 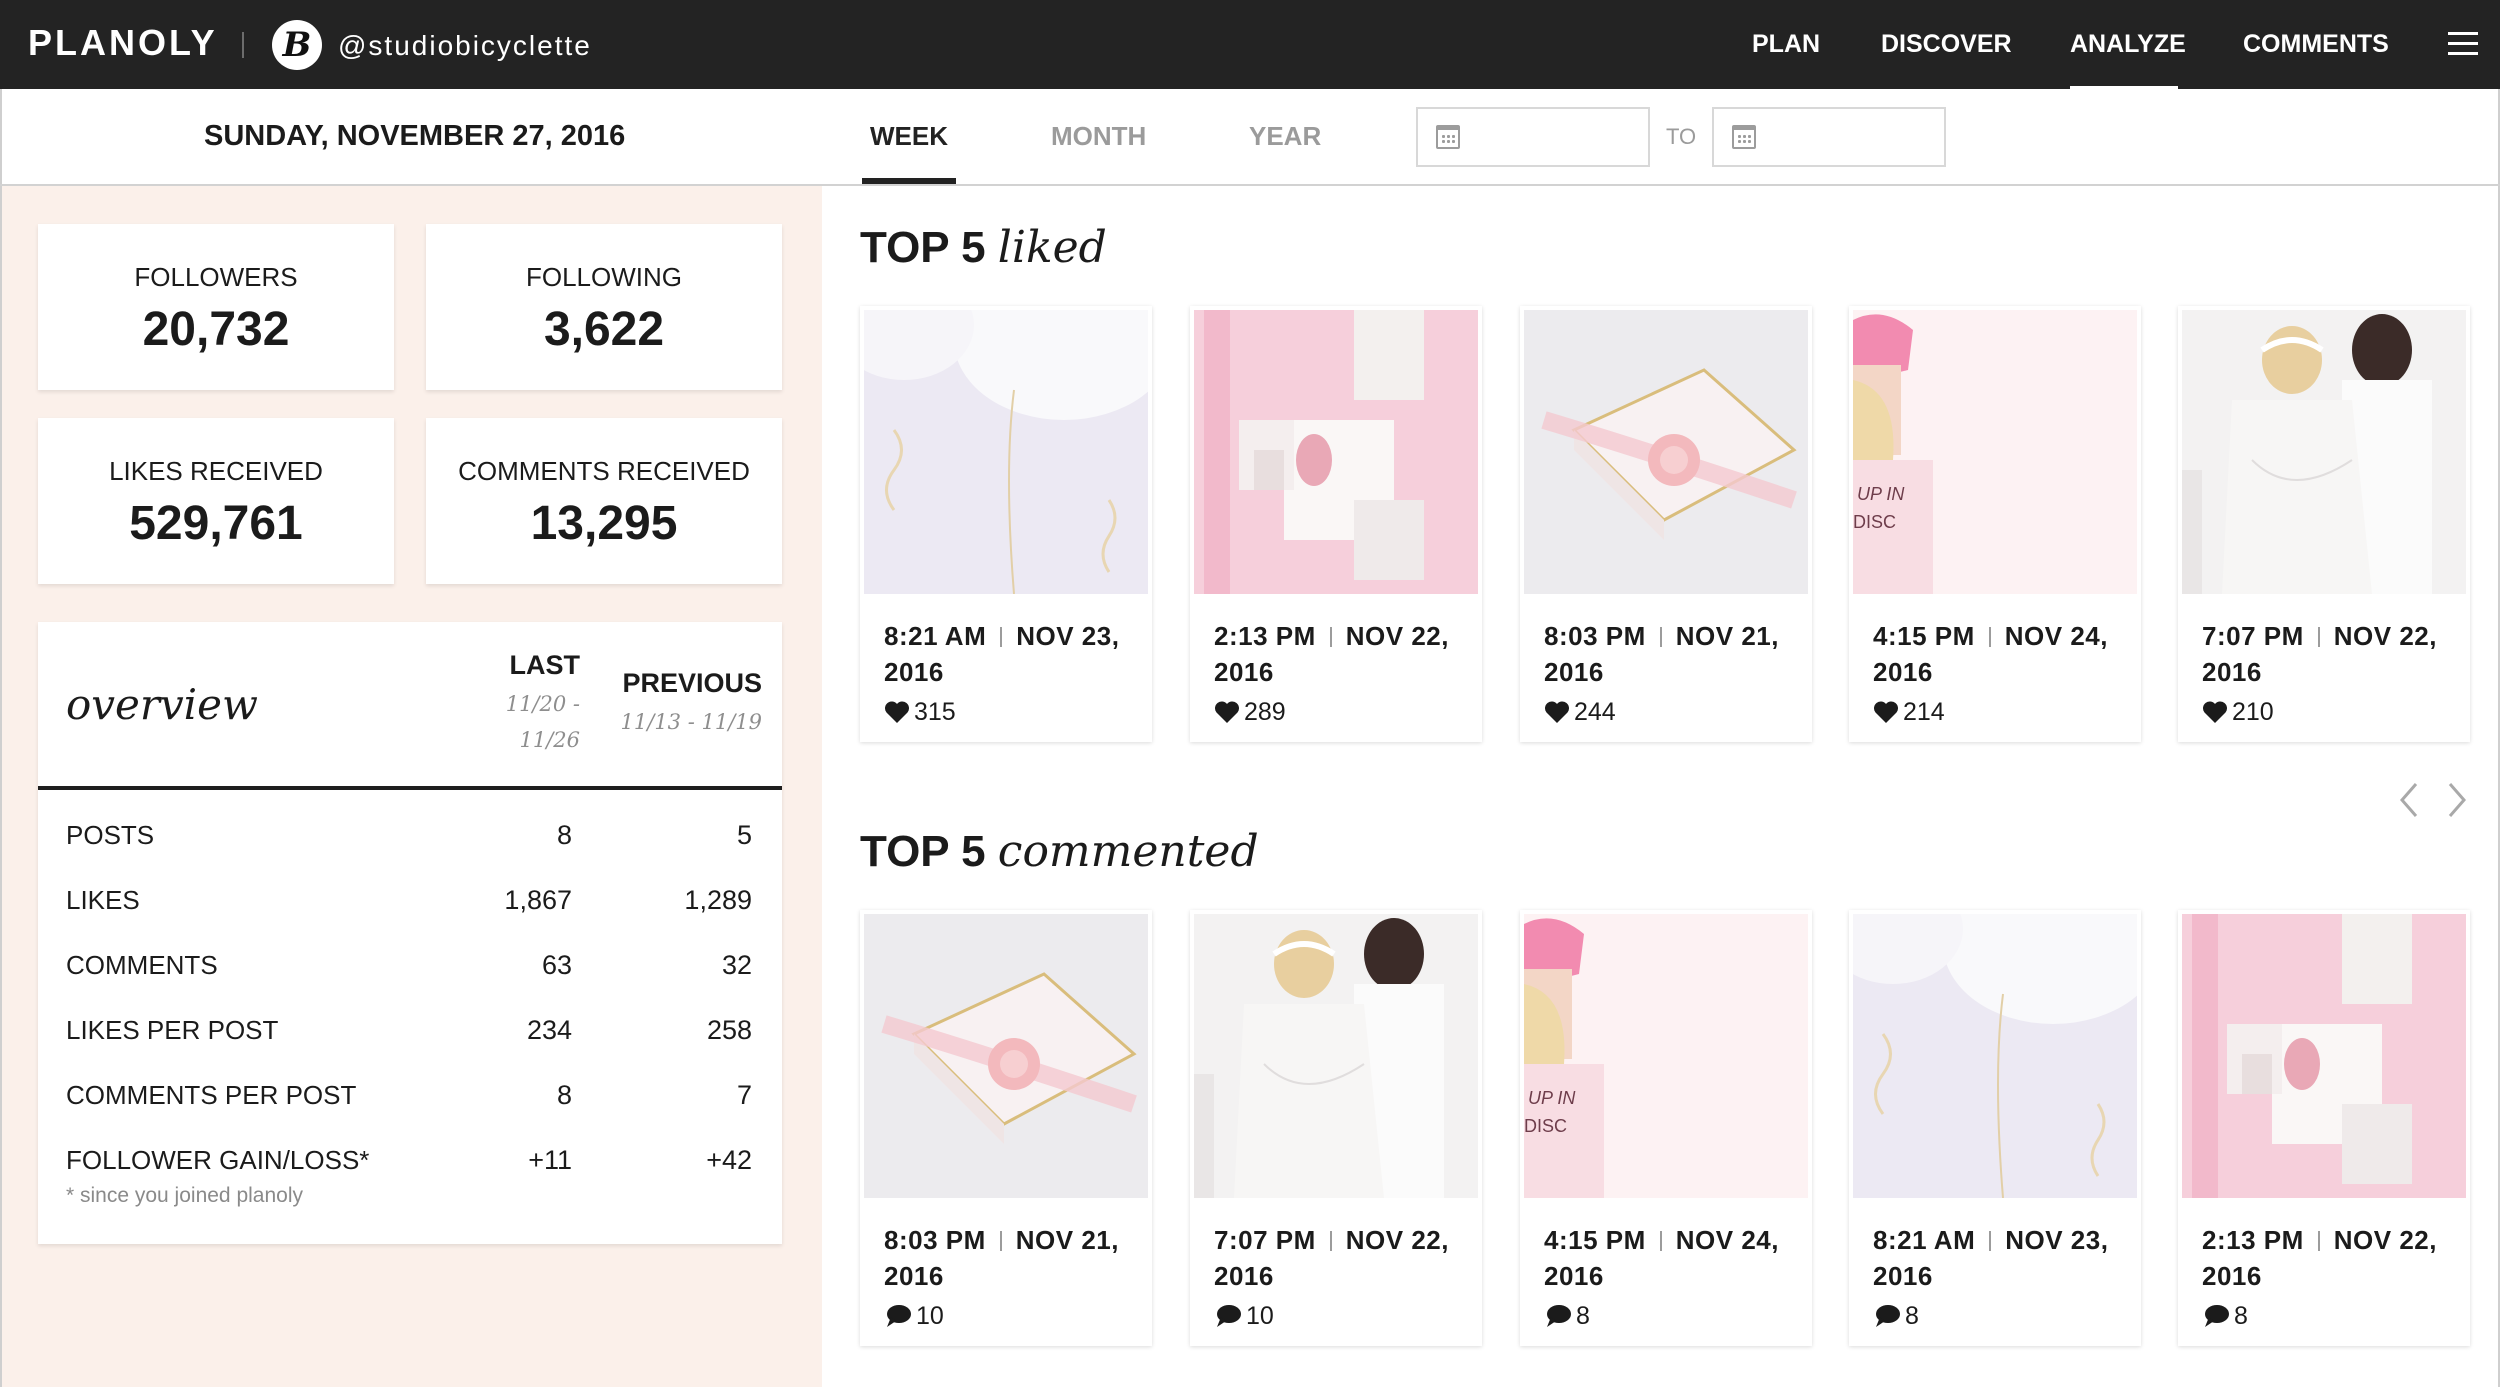 What do you see at coordinates (909, 181) in the screenshot?
I see `active-tab-indicator` at bounding box center [909, 181].